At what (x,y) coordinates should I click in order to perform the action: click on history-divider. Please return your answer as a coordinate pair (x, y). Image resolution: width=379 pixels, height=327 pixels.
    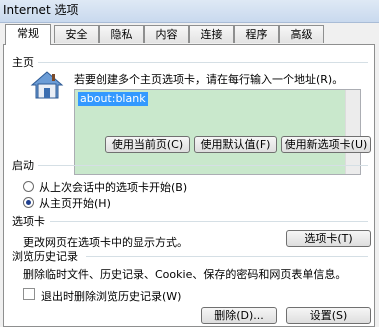
    Looking at the image, I should click on (227, 256).